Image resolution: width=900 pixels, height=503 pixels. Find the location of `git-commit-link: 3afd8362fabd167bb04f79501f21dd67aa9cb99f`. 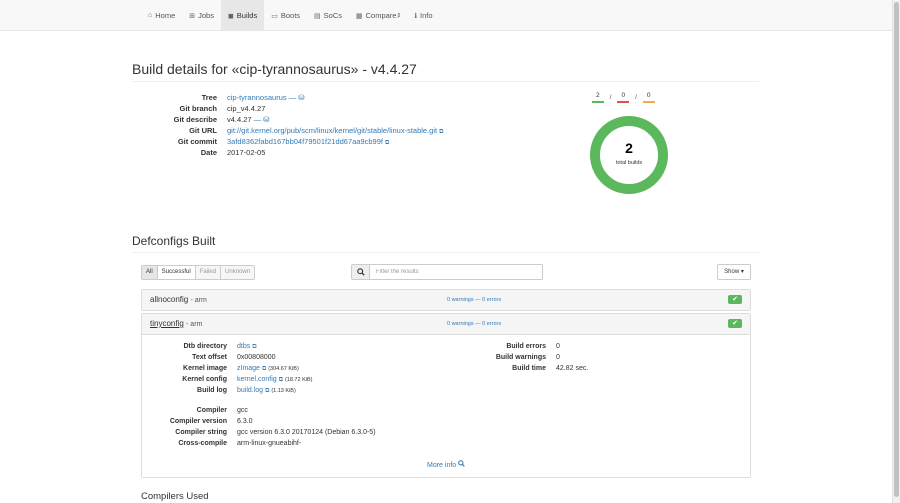

git-commit-link: 3afd8362fabd167bb04f79501f21dd67aa9cb99f is located at coordinates (305, 141).